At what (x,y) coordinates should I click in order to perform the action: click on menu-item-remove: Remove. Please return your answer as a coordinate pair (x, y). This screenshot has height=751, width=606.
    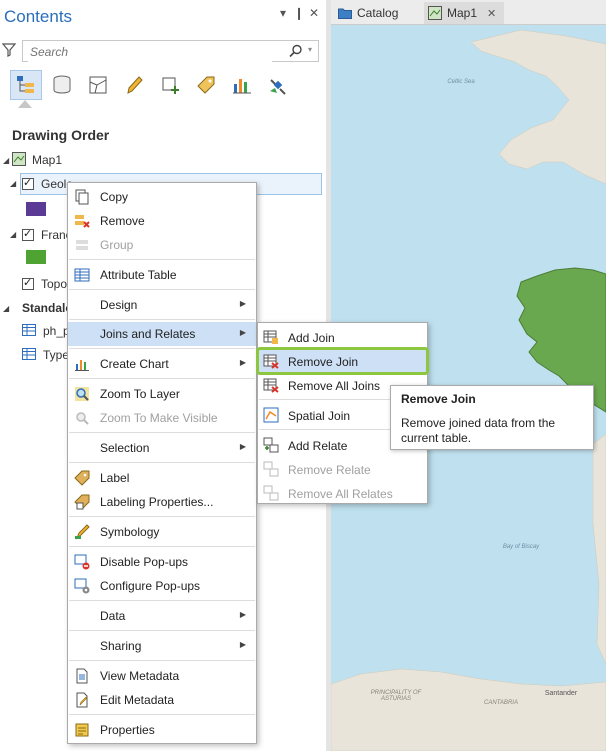
    Looking at the image, I should click on (162, 221).